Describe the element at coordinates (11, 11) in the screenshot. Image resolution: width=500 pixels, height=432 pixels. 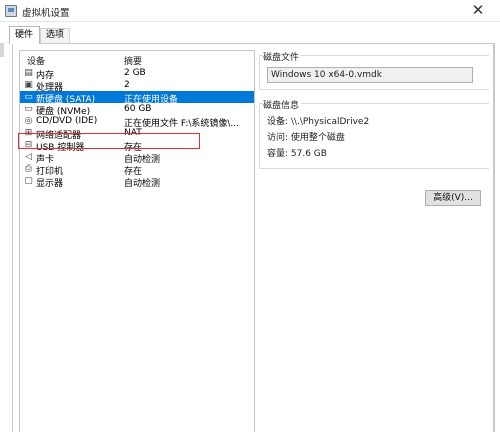
I see `vm-settings-icon` at that location.